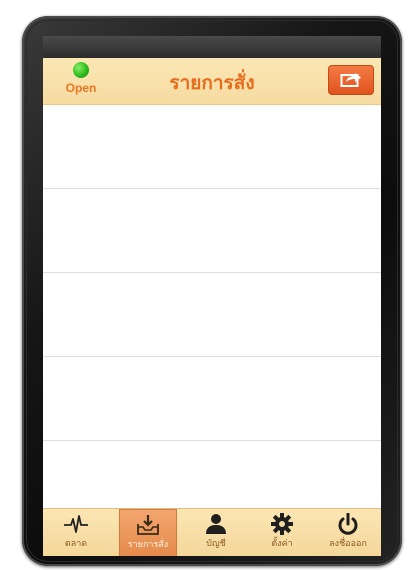 The height and width of the screenshot is (570, 409). I want to click on tab-label: บัญชี, so click(216, 544).